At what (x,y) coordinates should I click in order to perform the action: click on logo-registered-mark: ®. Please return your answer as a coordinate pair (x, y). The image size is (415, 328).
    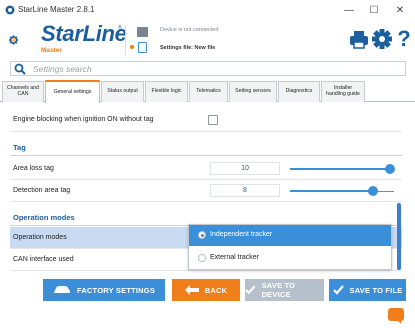
    Looking at the image, I should click on (120, 28).